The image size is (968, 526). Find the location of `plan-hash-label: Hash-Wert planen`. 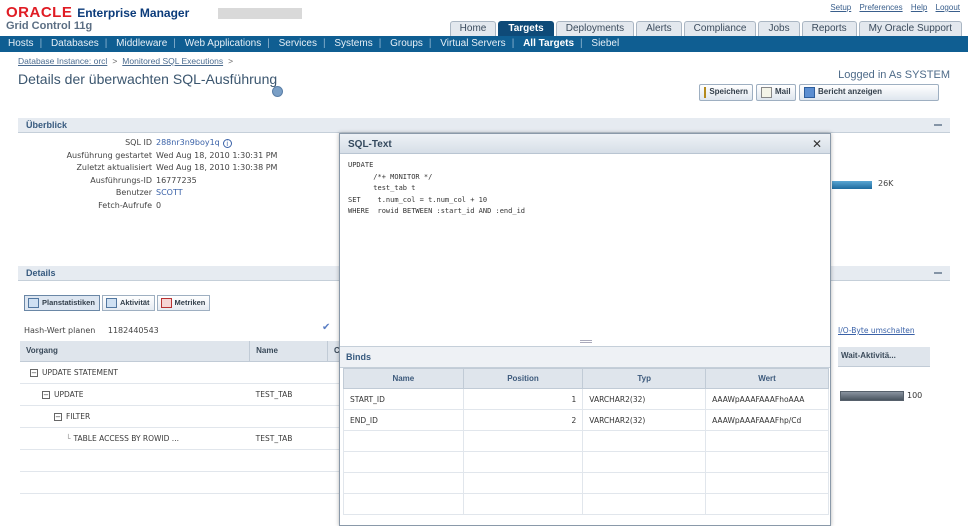

plan-hash-label: Hash-Wert planen is located at coordinates (60, 330).